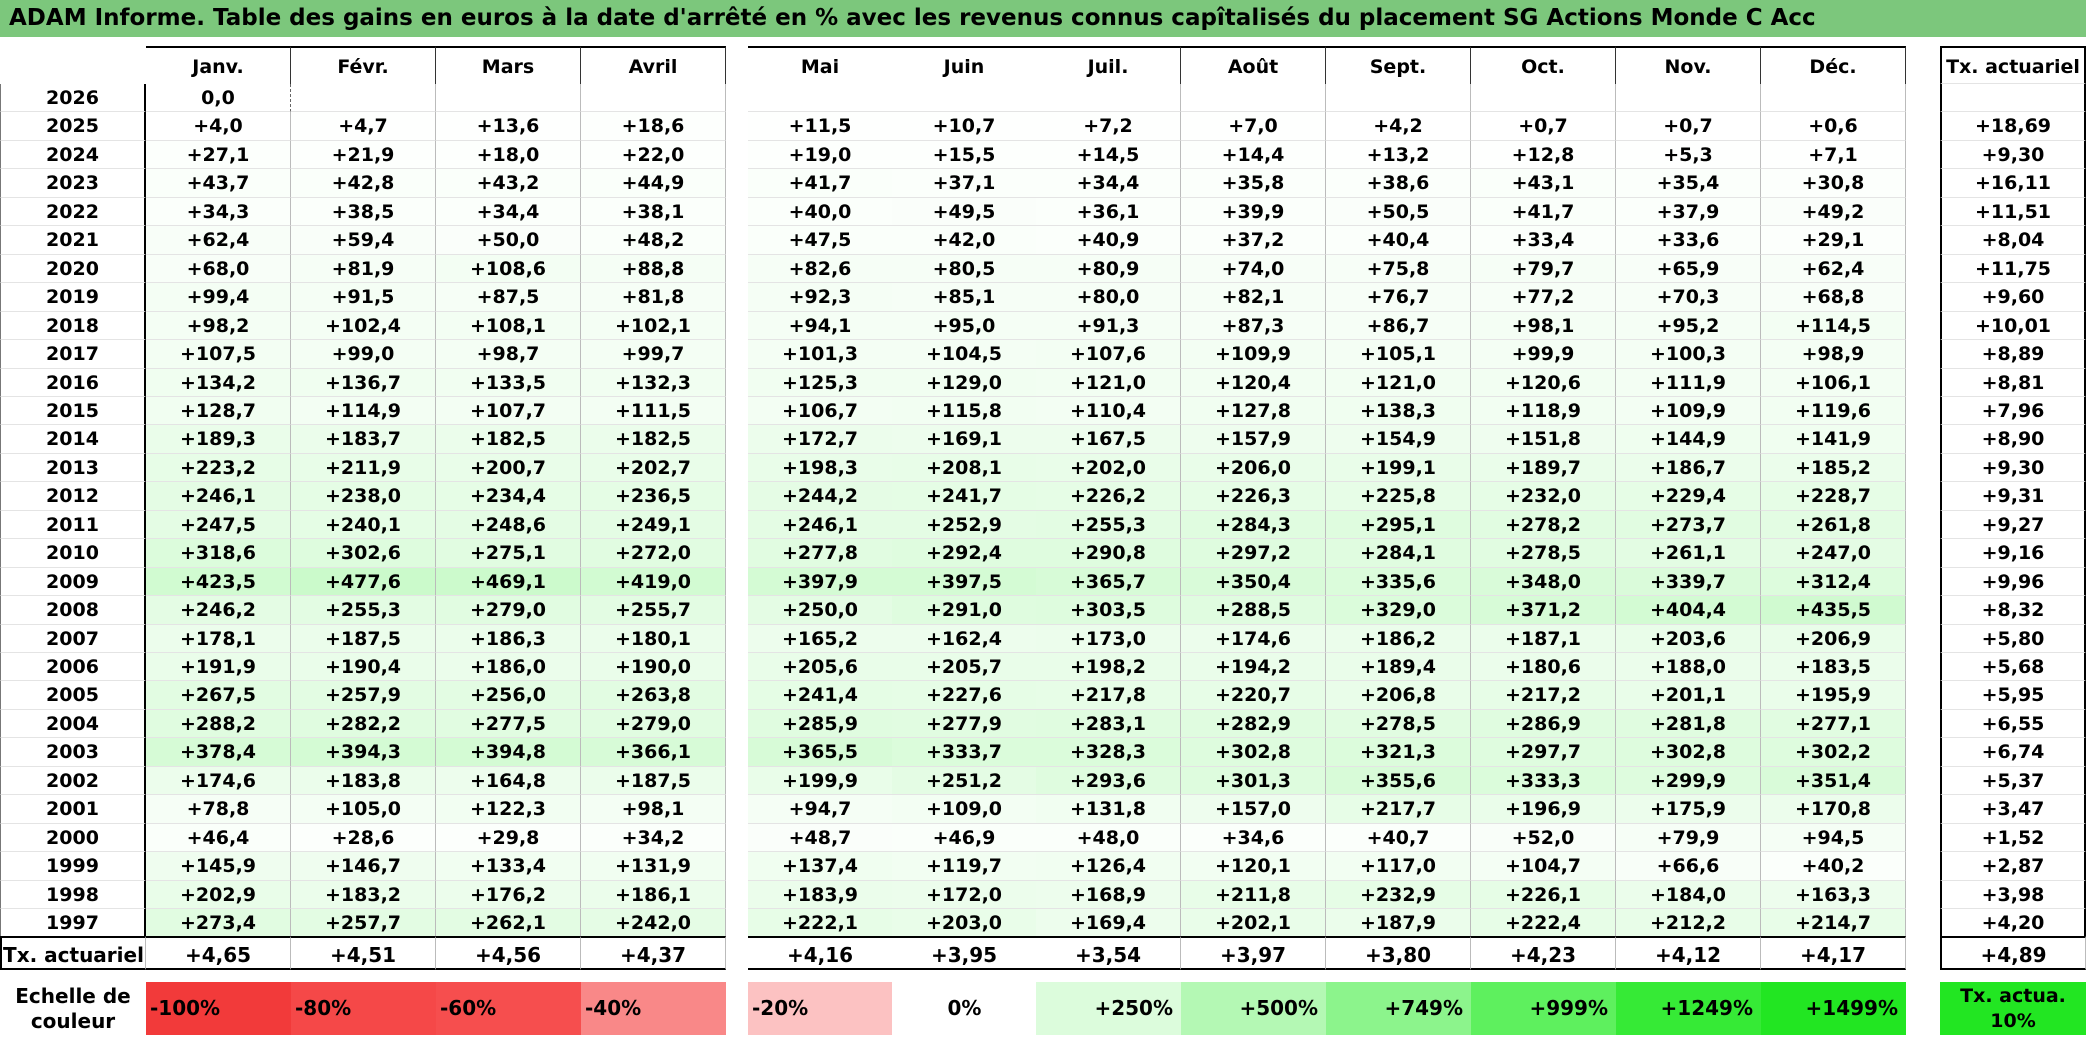  What do you see at coordinates (1108, 838) in the screenshot?
I see `gain-cell: +48,0` at bounding box center [1108, 838].